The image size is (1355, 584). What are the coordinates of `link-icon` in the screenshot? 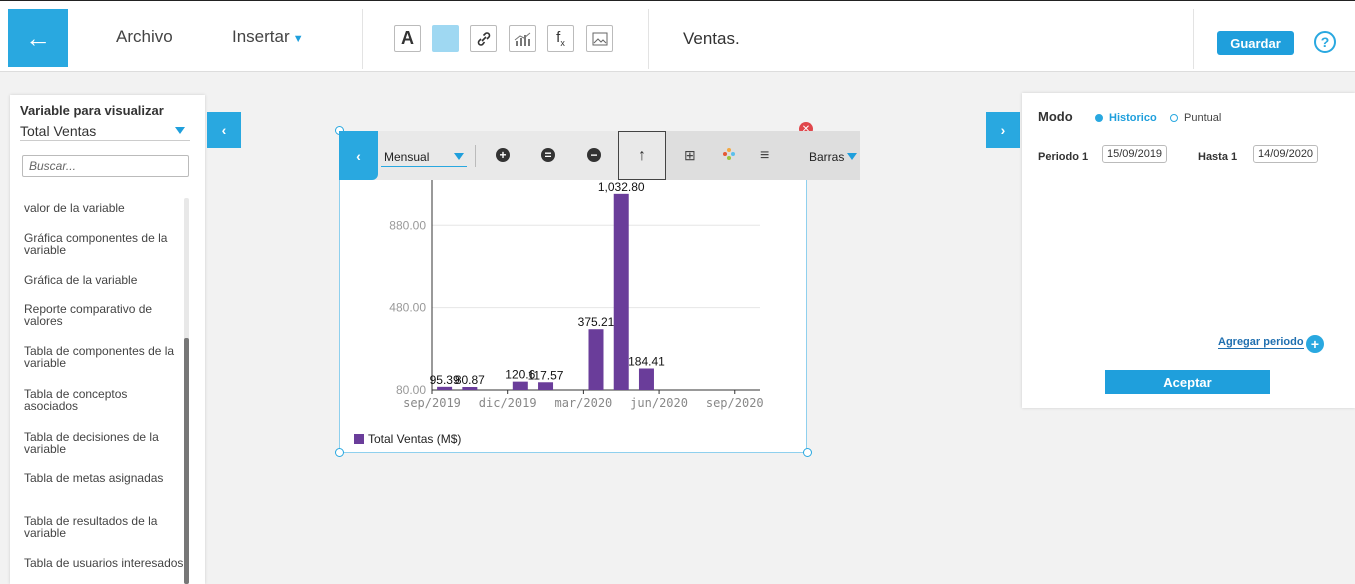 It's located at (483, 38).